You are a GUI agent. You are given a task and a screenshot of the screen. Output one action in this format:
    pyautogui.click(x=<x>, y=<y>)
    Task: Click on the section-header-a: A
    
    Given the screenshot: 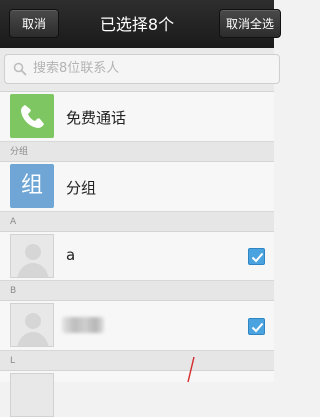 What is the action you would take?
    pyautogui.click(x=137, y=222)
    